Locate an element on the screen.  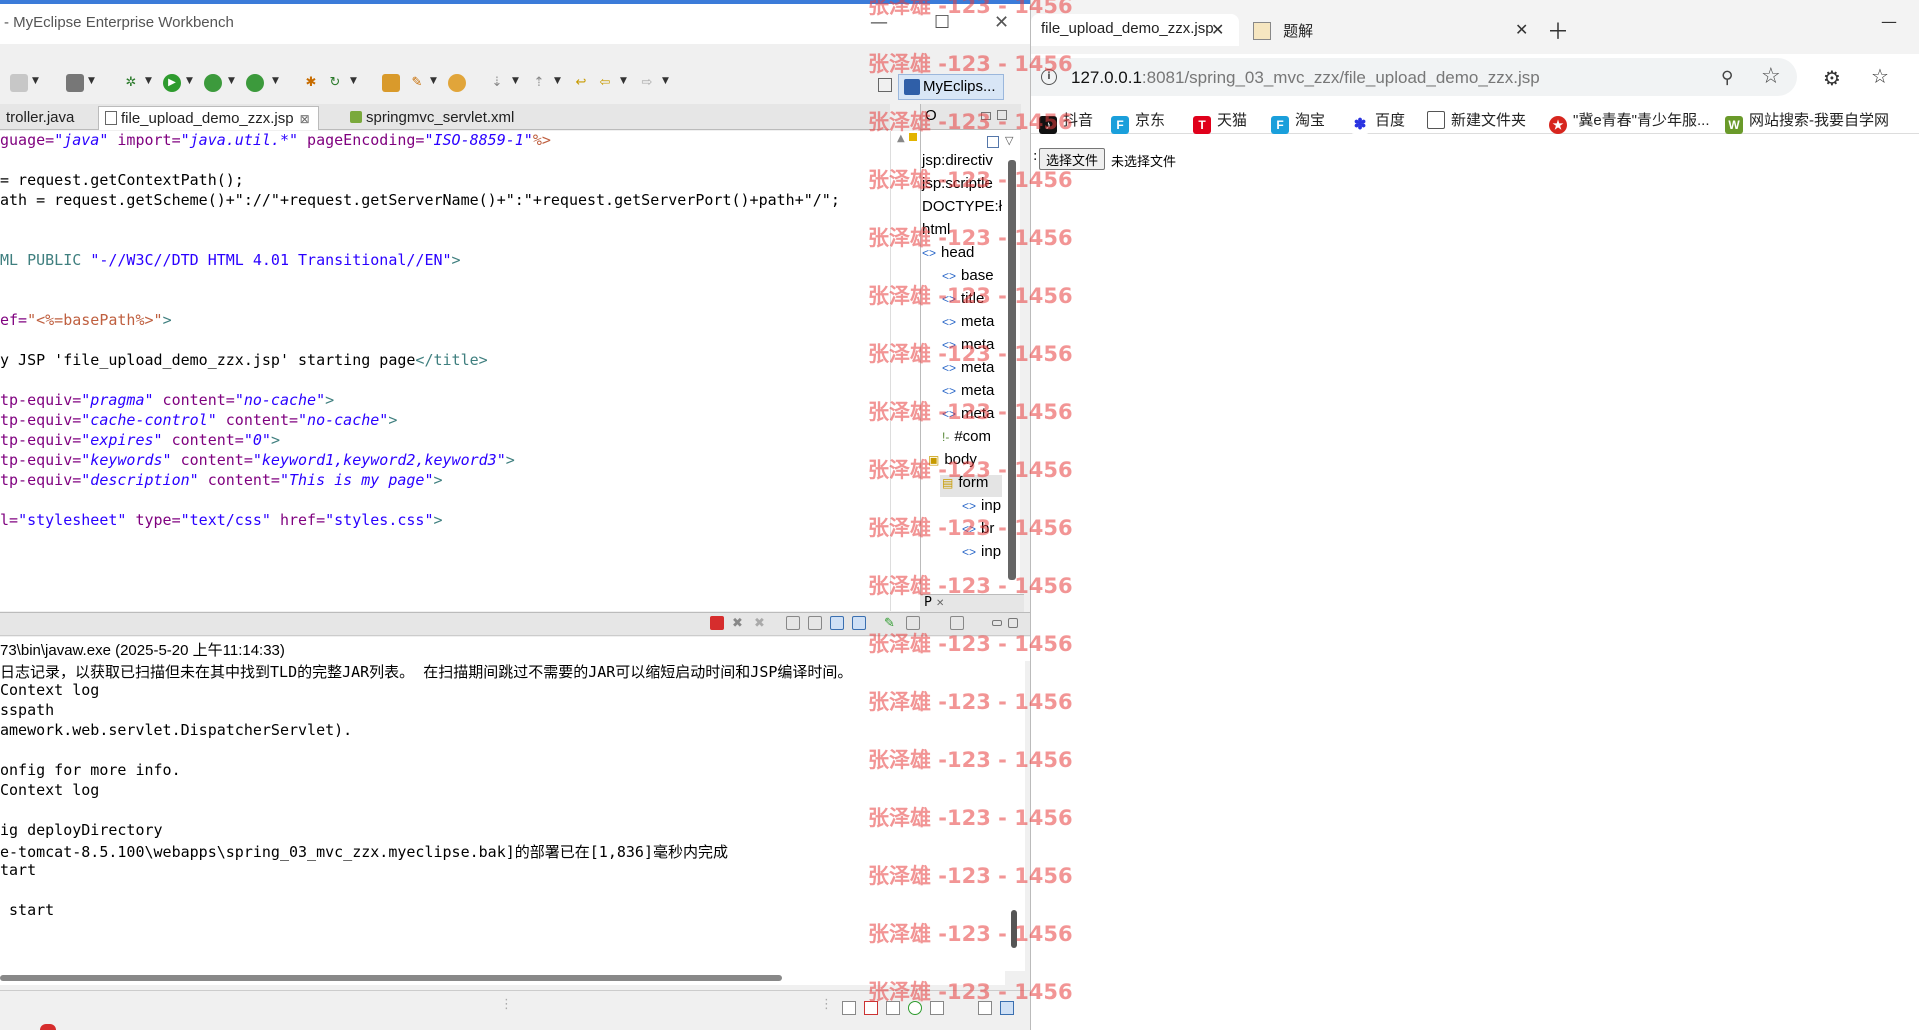
snippets-icon is located at coordinates (937, 1008).